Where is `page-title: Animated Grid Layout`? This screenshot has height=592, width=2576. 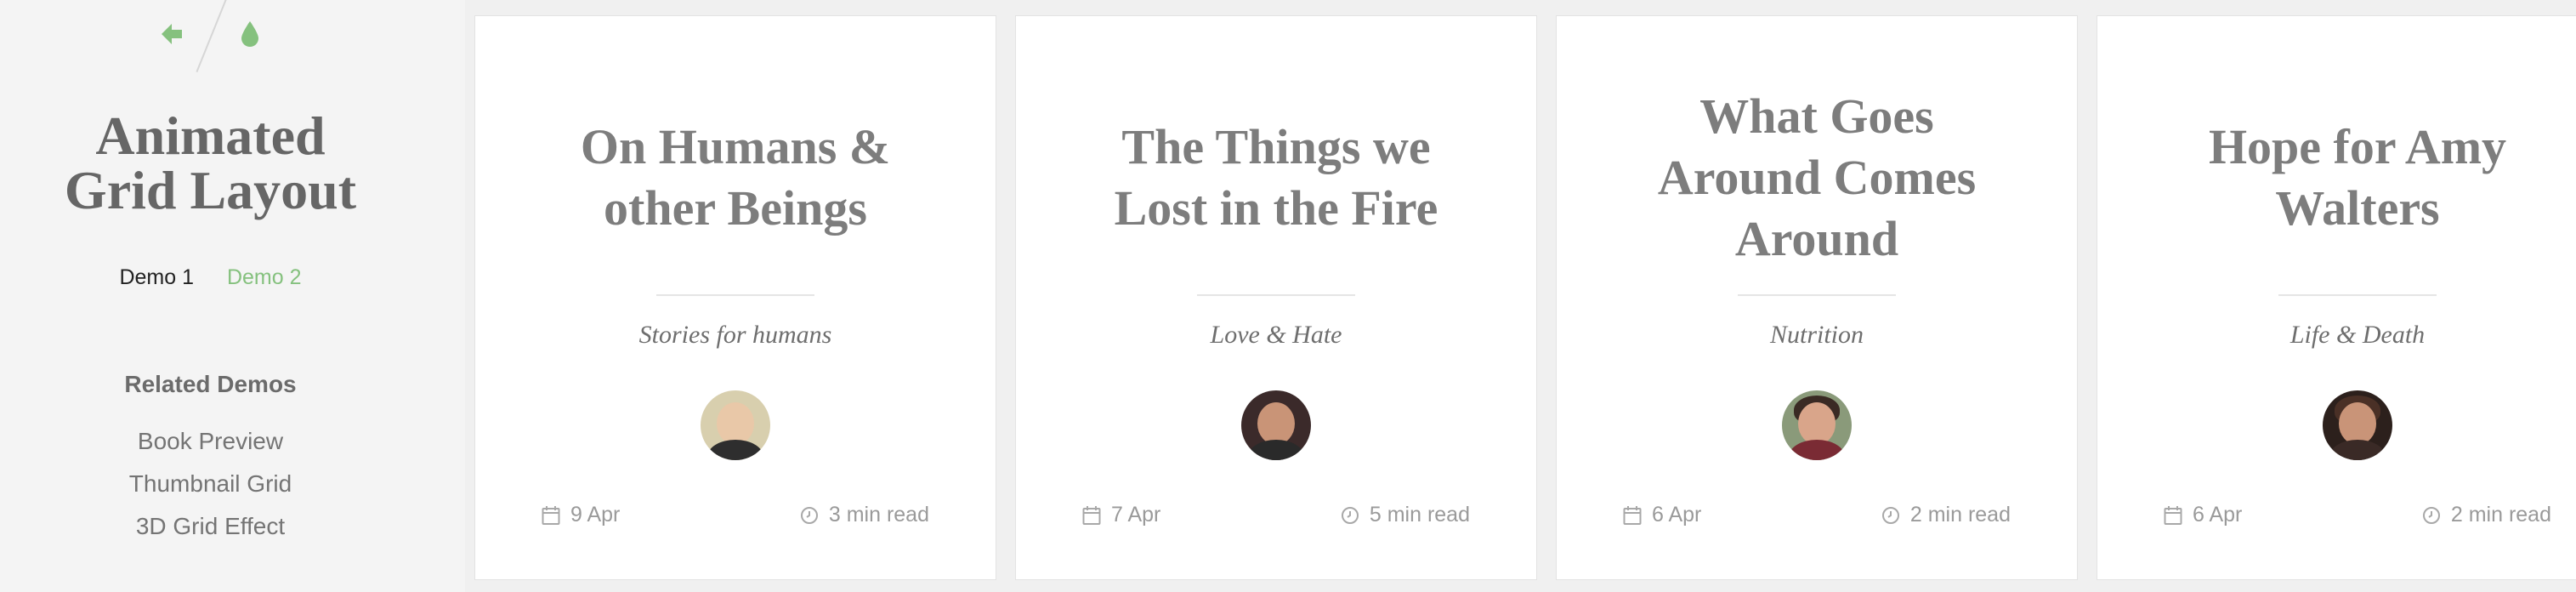
page-title: Animated Grid Layout is located at coordinates (211, 163).